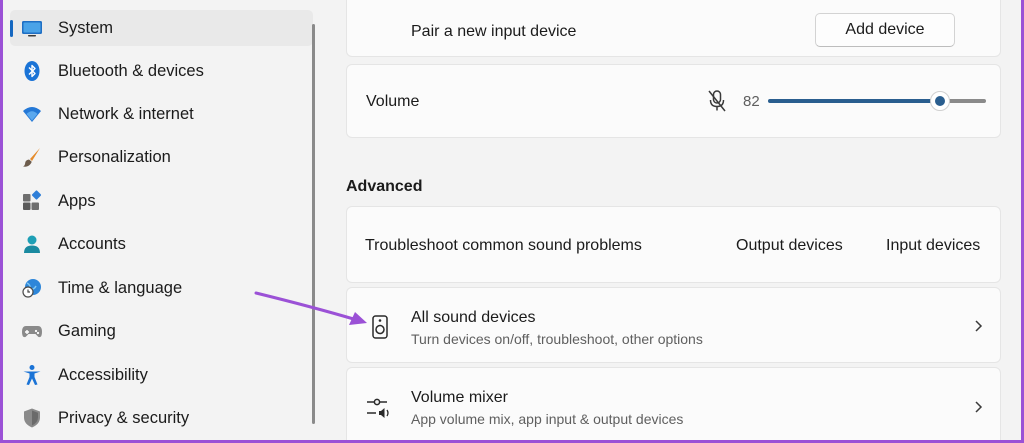 This screenshot has height=443, width=1024. I want to click on annotation-arrow, so click(310, 308).